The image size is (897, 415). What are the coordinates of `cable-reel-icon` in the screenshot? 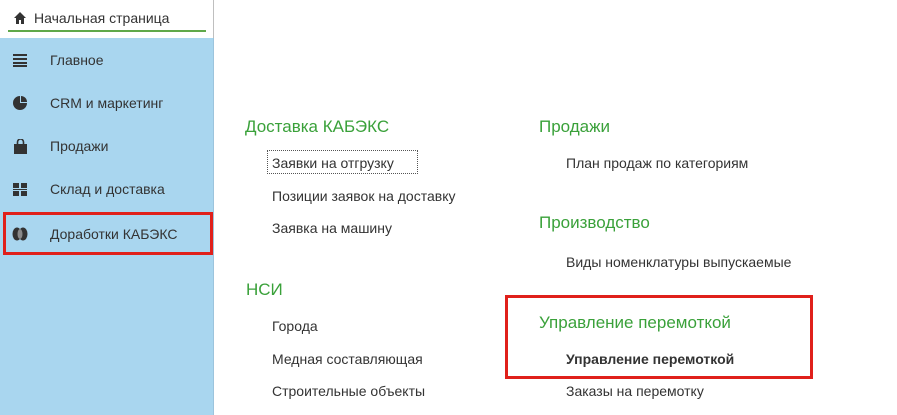 It's located at (20, 234).